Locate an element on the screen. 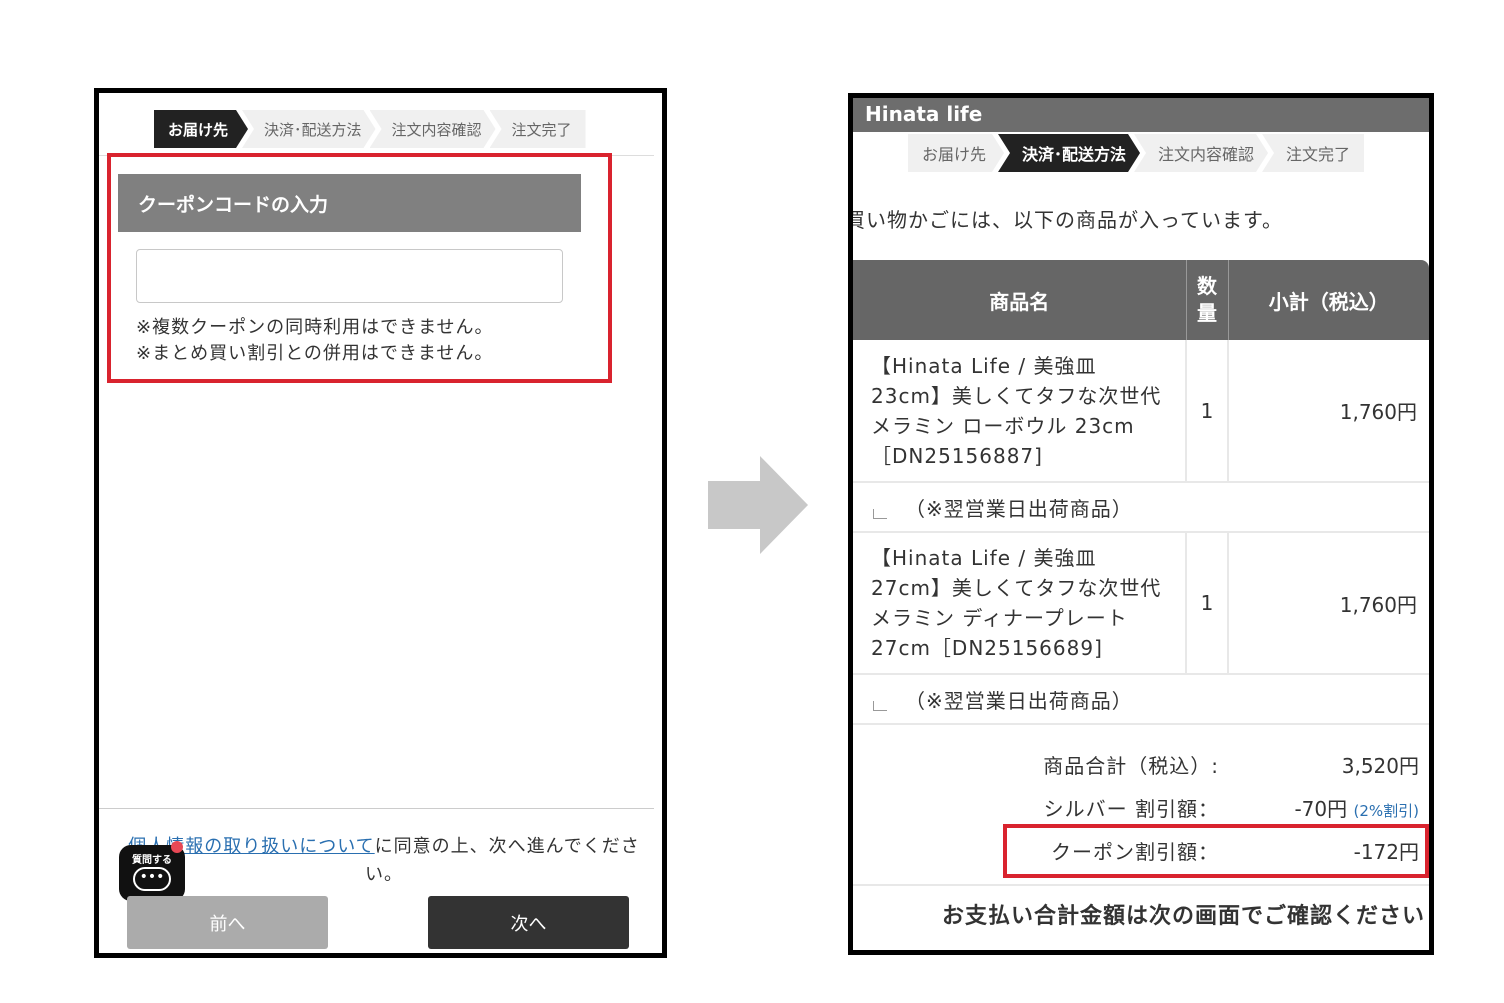 The width and height of the screenshot is (1504, 1003). prev-button: 前へ is located at coordinates (227, 922).